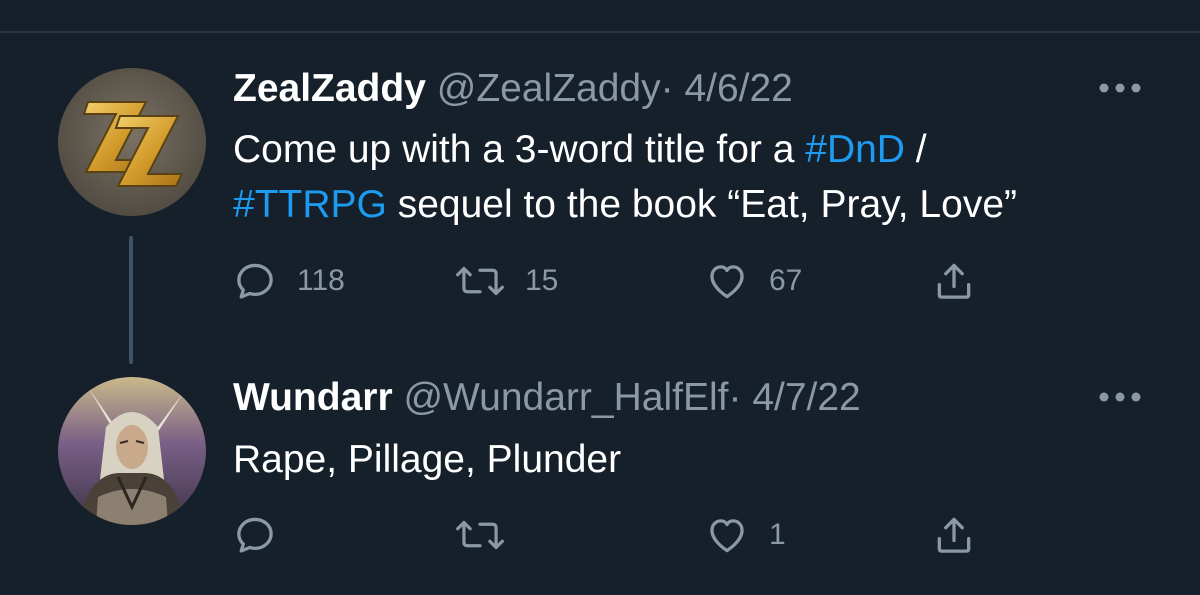 Image resolution: width=1200 pixels, height=595 pixels. I want to click on retweet-count: 15, so click(542, 280).